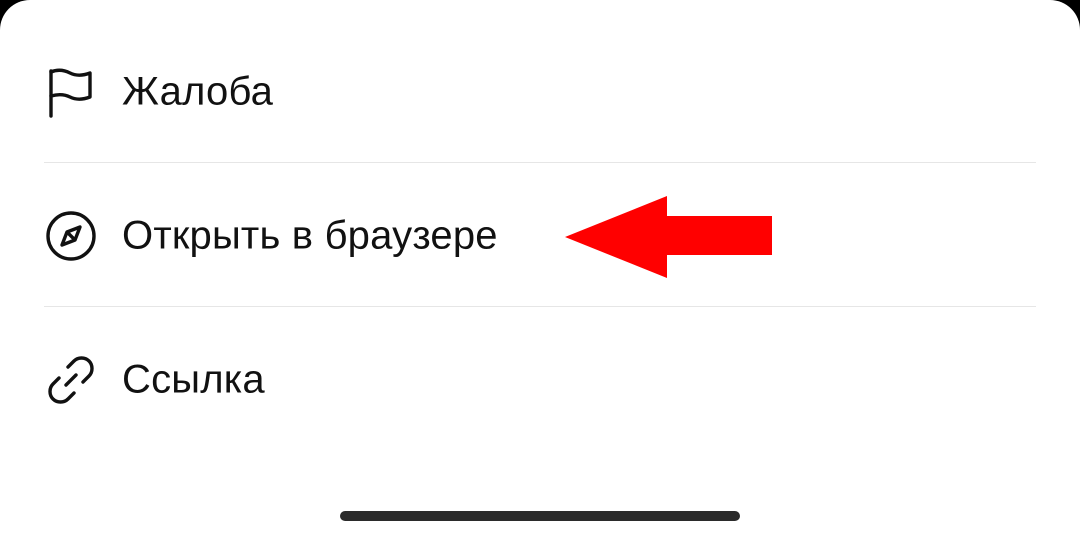  What do you see at coordinates (668, 237) in the screenshot?
I see `red-arrow-annotation` at bounding box center [668, 237].